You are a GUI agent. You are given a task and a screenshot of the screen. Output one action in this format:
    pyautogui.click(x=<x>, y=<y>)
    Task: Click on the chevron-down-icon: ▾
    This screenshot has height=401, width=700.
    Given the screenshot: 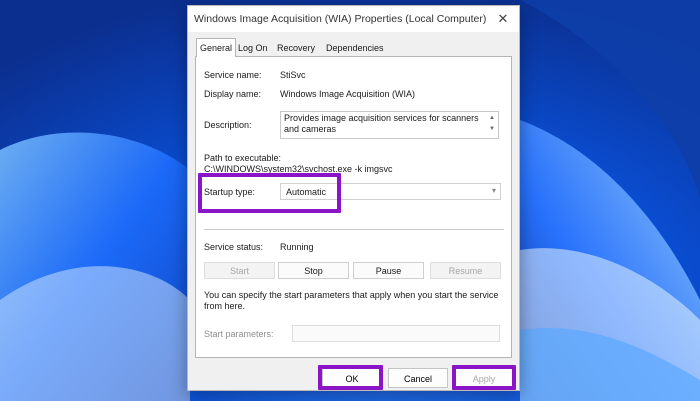 What is the action you would take?
    pyautogui.click(x=493, y=190)
    